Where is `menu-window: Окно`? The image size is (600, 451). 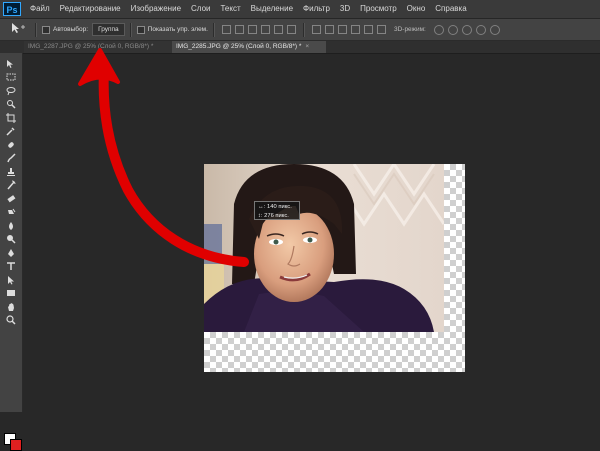 menu-window: Окно is located at coordinates (416, 9).